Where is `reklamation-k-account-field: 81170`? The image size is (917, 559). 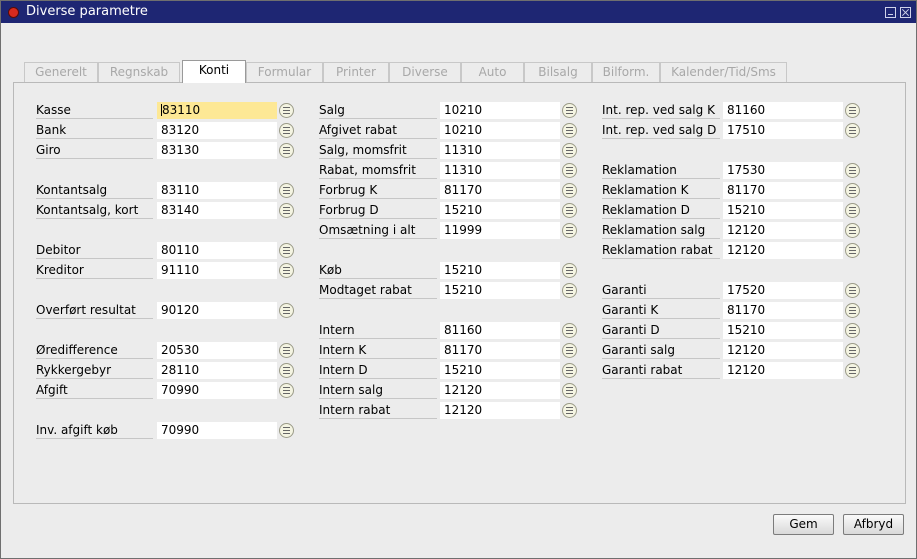
reklamation-k-account-field: 81170 is located at coordinates (783, 190).